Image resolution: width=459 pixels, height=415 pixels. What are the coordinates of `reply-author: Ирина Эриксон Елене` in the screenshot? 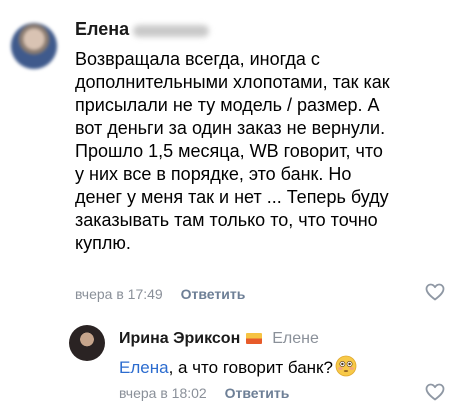 It's located at (219, 339).